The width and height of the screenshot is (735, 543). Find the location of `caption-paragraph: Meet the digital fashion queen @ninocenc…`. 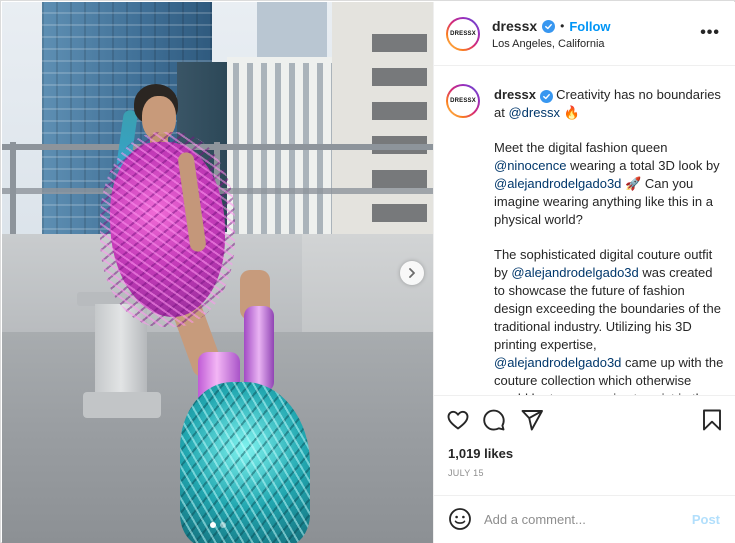

caption-paragraph: Meet the digital fashion queen @ninocenc… is located at coordinates (610, 184).